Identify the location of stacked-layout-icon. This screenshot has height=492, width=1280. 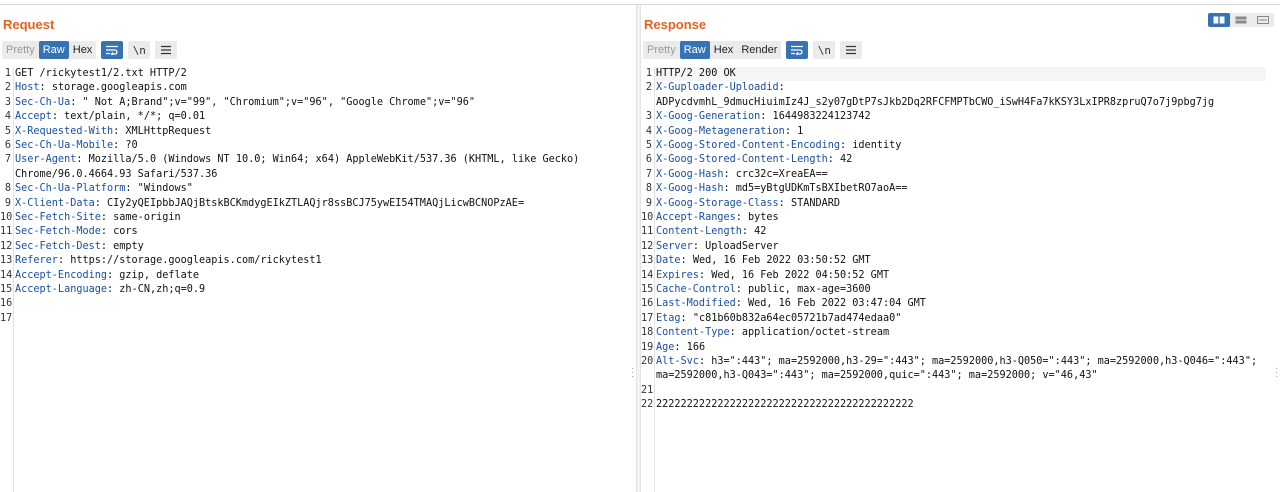
(1241, 20).